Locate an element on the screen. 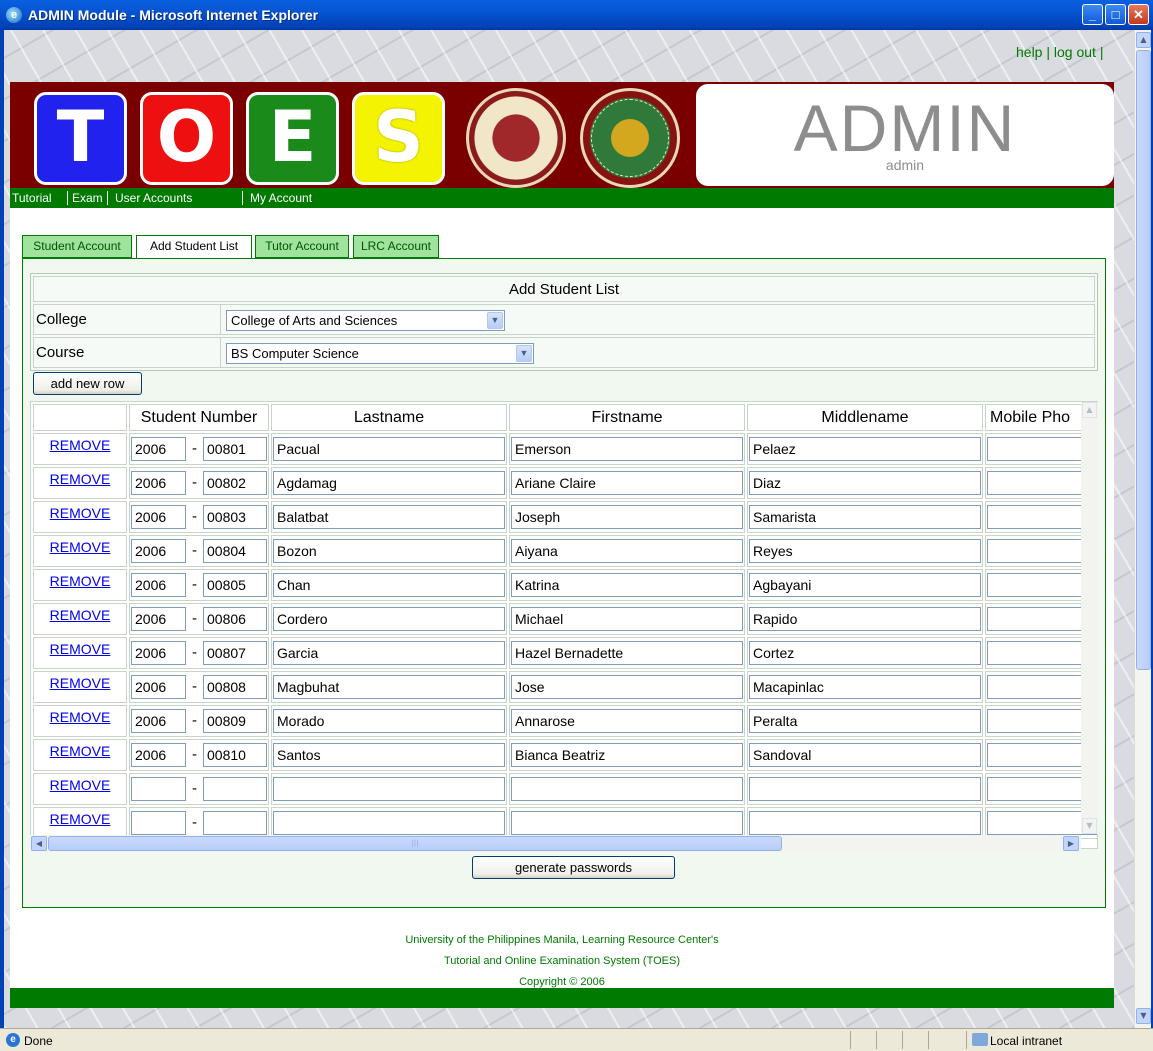 This screenshot has width=1153, height=1051. logout-link: log out is located at coordinates (1075, 52).